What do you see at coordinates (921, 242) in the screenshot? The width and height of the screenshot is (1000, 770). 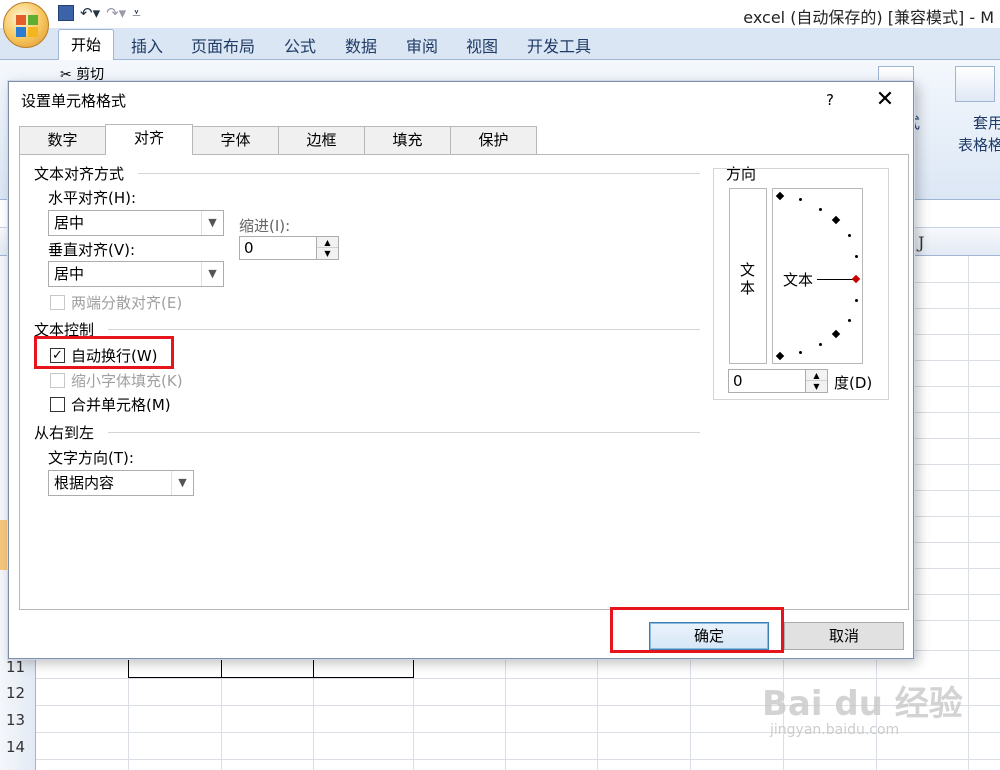 I see `column-header-j: J` at bounding box center [921, 242].